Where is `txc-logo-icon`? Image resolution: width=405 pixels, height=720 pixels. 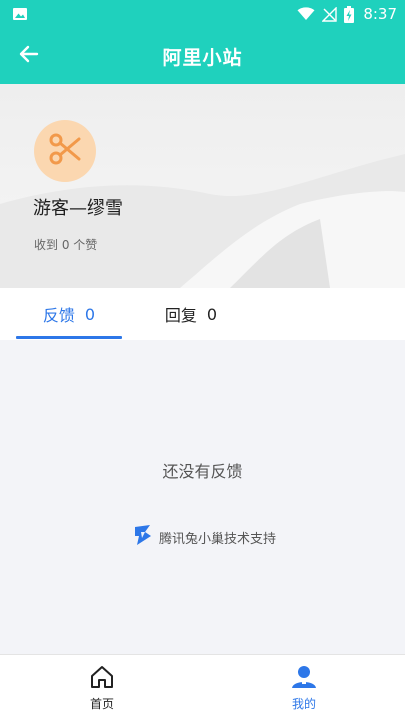 txc-logo-icon is located at coordinates (143, 537).